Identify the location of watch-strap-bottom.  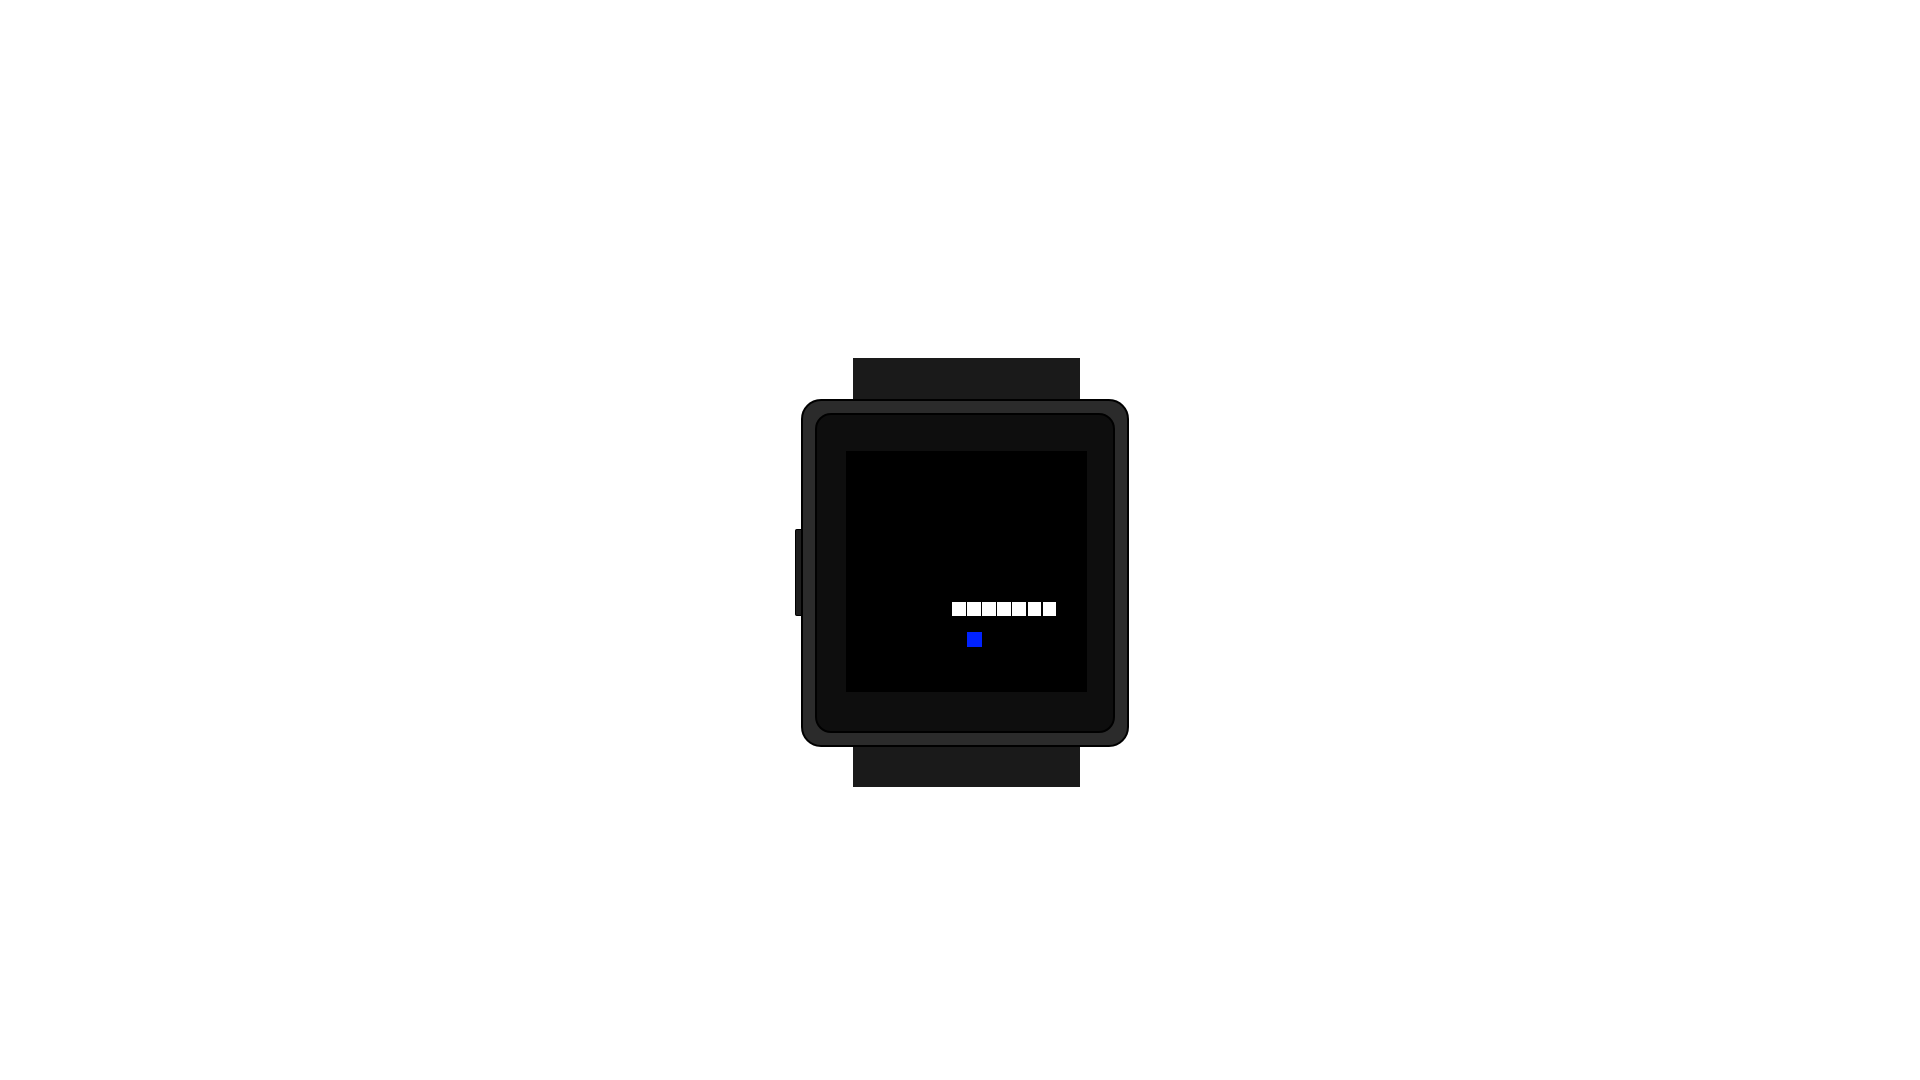
(966, 765).